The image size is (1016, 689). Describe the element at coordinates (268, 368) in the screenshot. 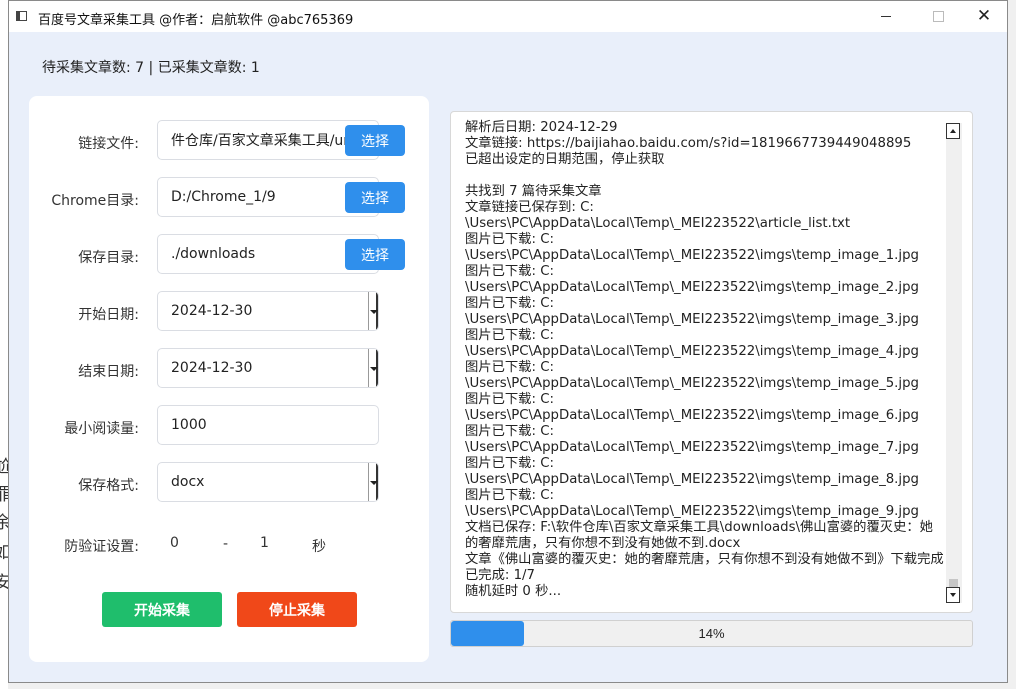

I see `end-date-picker: 2024-12-30` at that location.